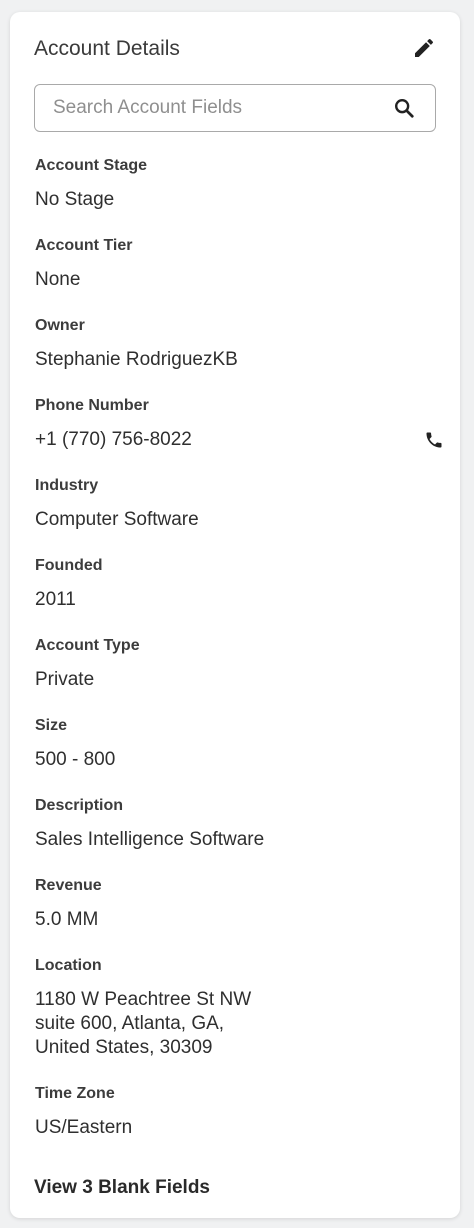  Describe the element at coordinates (65, 679) in the screenshot. I see `field-value: Private` at that location.